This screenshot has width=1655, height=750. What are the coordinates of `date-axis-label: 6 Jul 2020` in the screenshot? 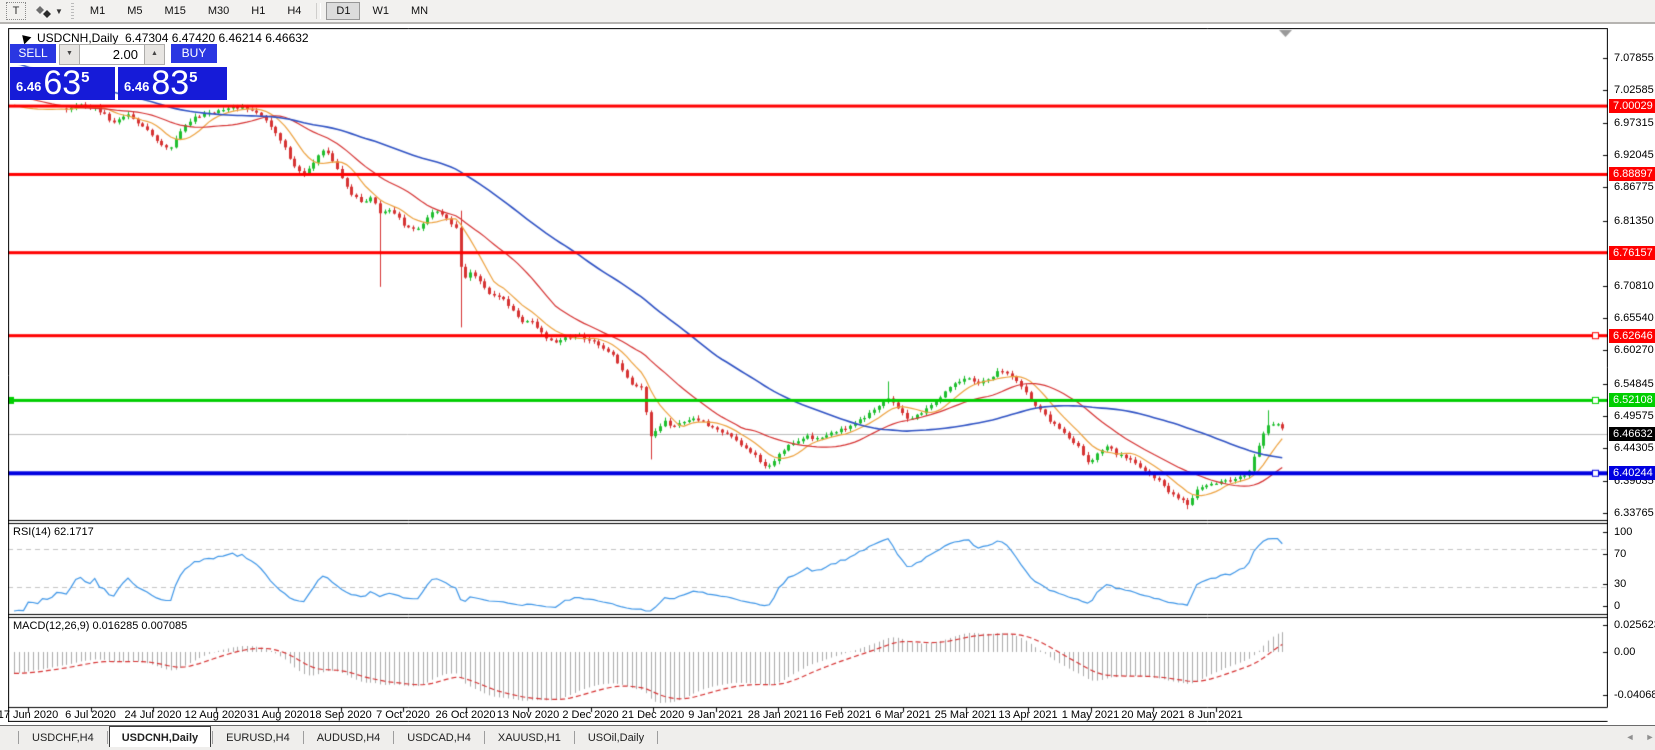 It's located at (90, 715).